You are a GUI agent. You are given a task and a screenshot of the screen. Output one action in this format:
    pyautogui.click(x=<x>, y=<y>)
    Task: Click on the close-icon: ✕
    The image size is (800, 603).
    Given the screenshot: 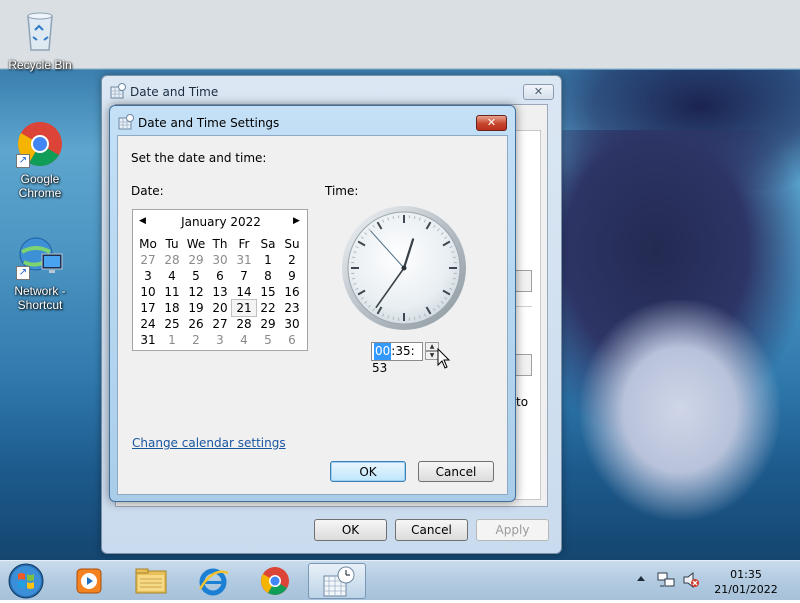 What is the action you would take?
    pyautogui.click(x=538, y=91)
    